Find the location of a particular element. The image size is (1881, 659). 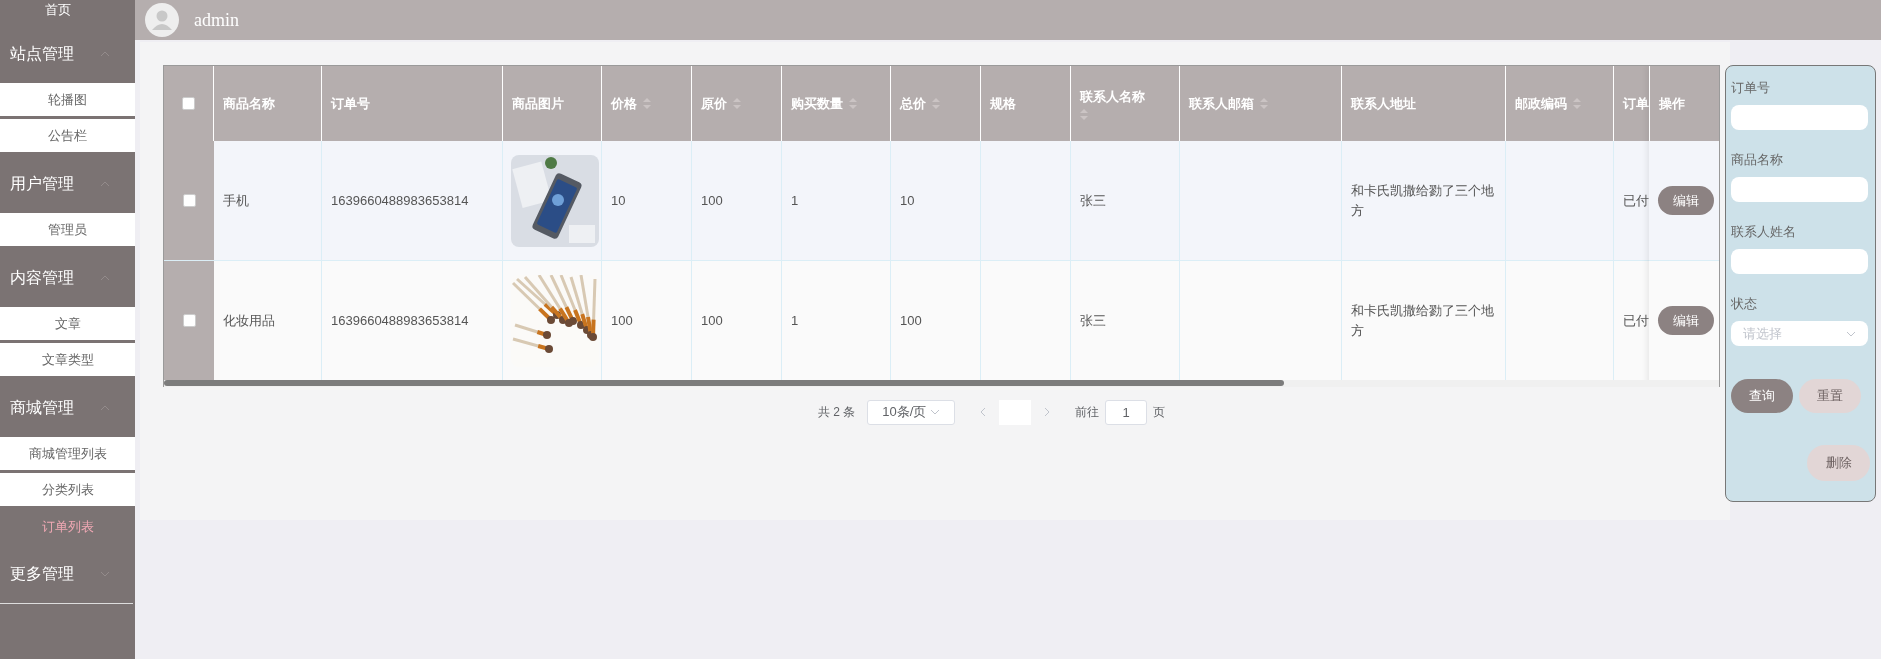

chevron-right-icon is located at coordinates (1047, 412).